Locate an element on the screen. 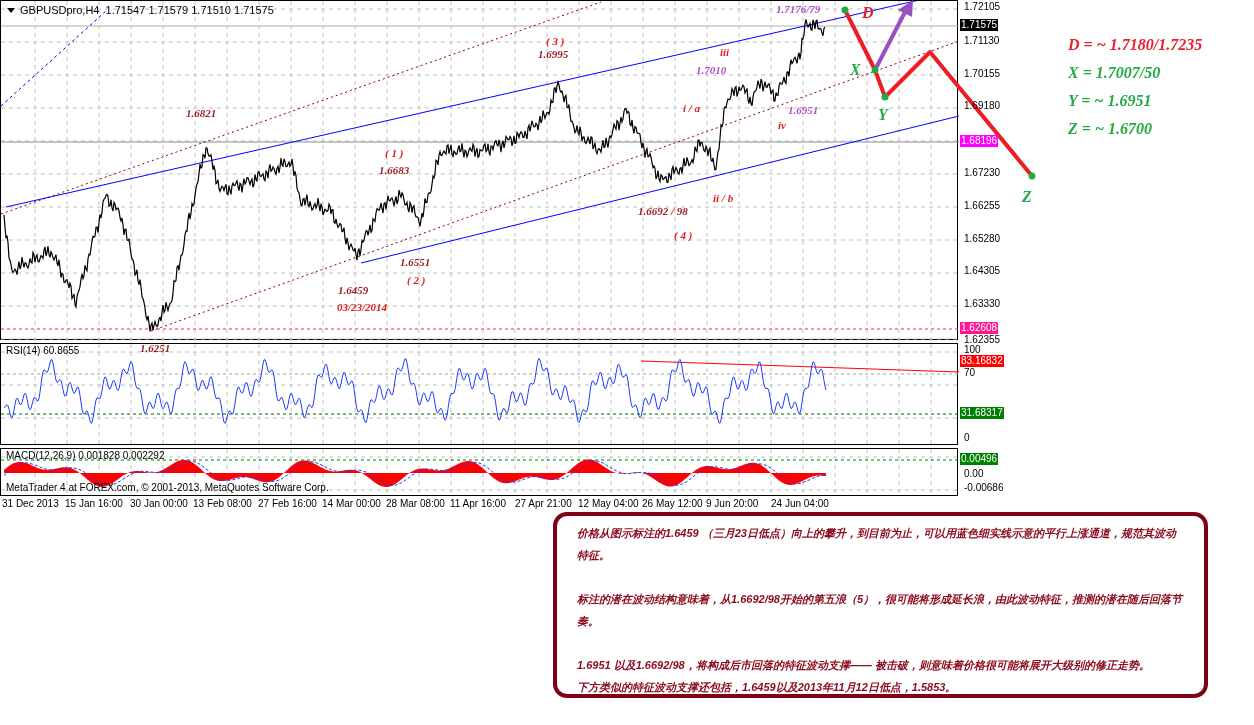 This screenshot has width=1254, height=725. price-badge: 31.68317 is located at coordinates (982, 413).